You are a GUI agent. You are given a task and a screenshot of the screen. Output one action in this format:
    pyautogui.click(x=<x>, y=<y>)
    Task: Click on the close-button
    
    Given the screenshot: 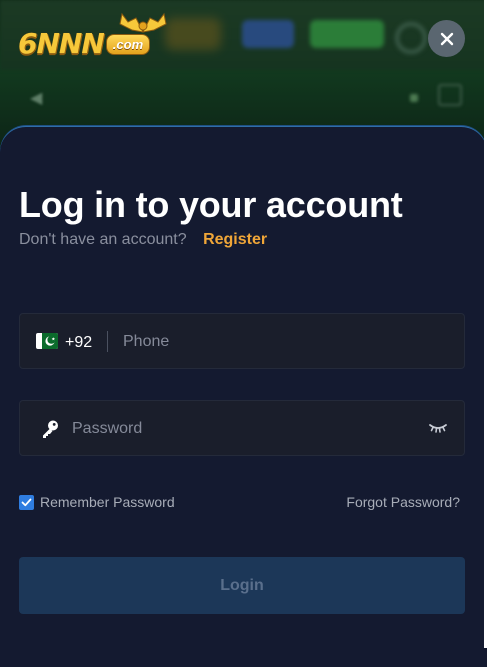 What is the action you would take?
    pyautogui.click(x=446, y=38)
    